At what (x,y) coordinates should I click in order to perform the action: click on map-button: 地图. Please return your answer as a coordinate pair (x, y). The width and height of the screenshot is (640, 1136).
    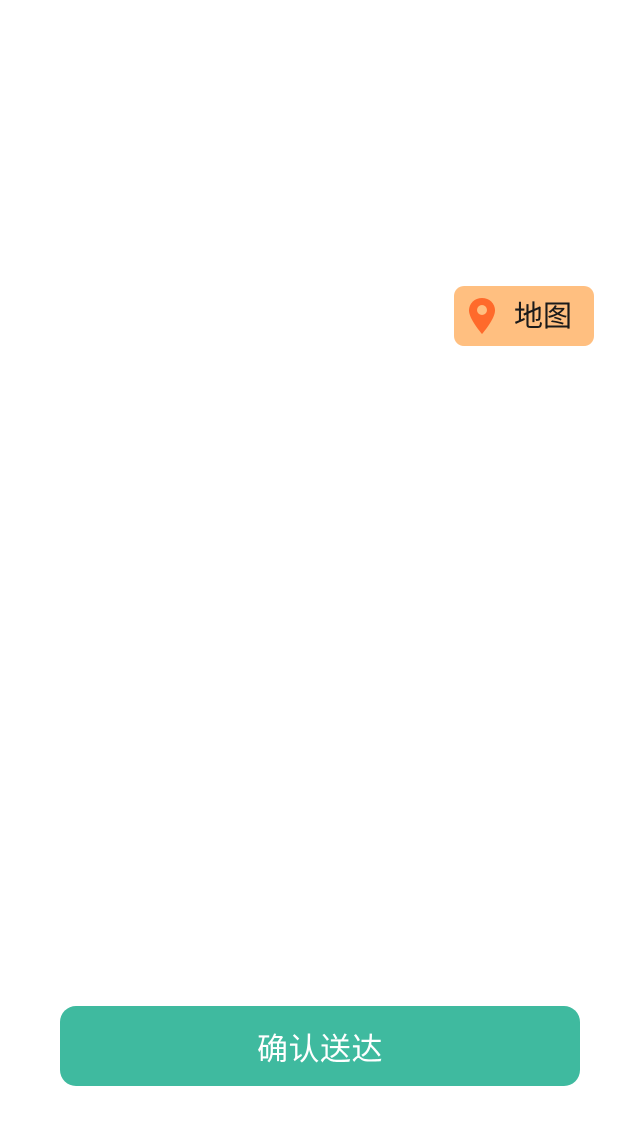
    Looking at the image, I should click on (524, 316).